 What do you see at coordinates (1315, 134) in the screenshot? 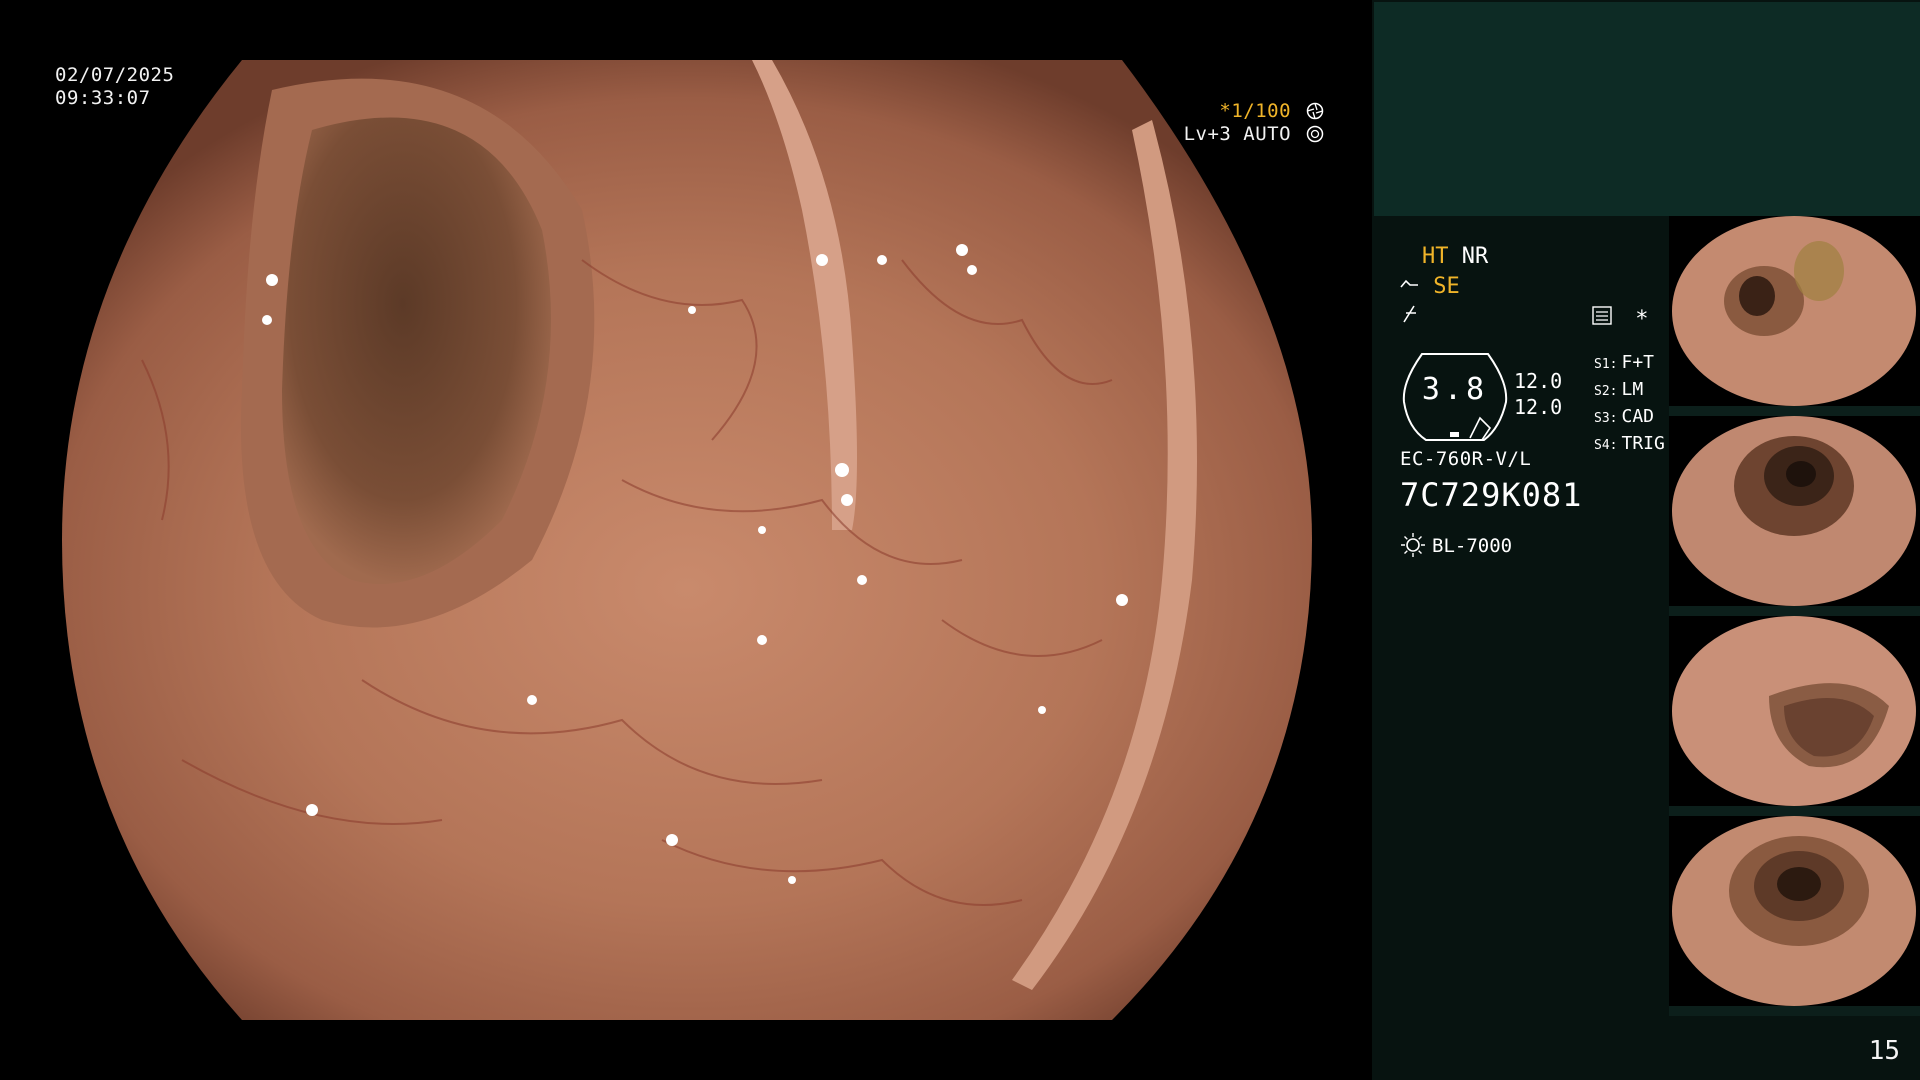
I see `iris-icon` at bounding box center [1315, 134].